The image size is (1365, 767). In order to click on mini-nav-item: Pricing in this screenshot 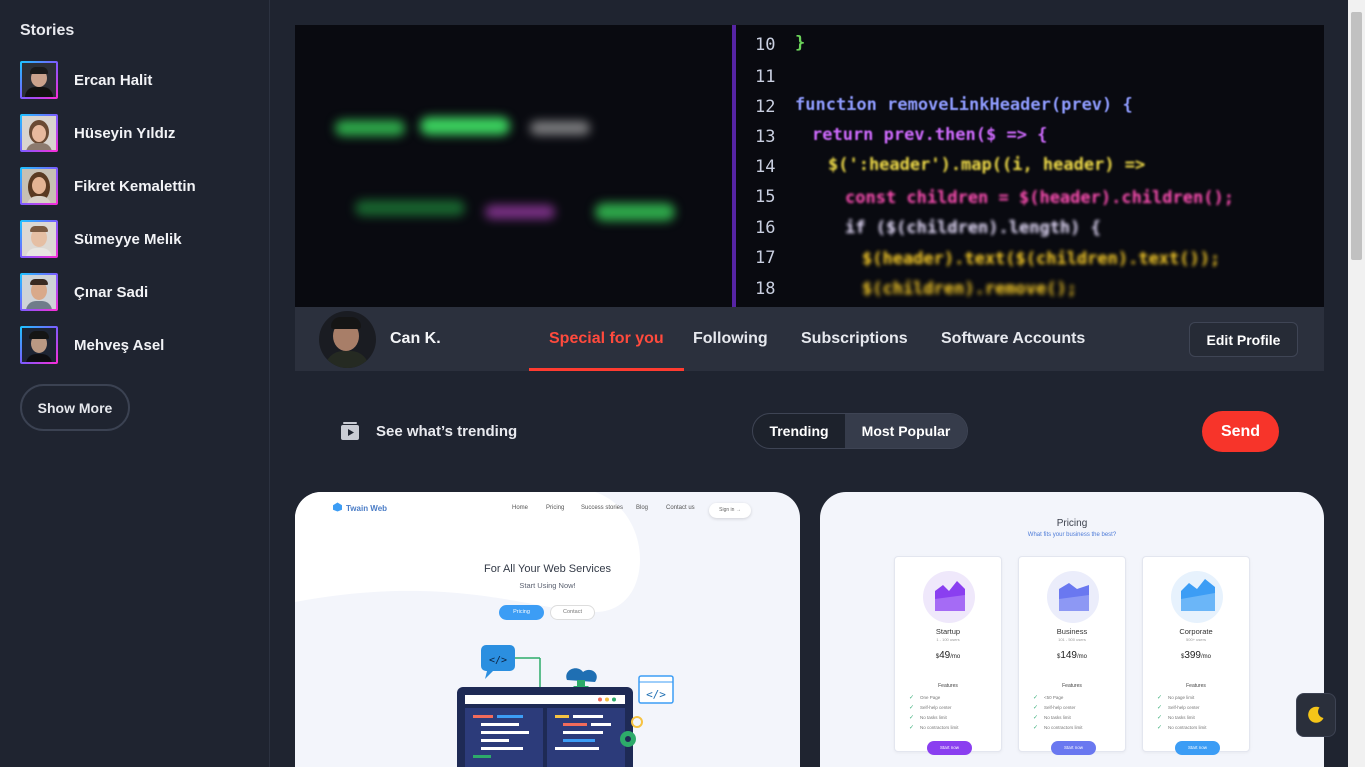, I will do `click(555, 508)`.